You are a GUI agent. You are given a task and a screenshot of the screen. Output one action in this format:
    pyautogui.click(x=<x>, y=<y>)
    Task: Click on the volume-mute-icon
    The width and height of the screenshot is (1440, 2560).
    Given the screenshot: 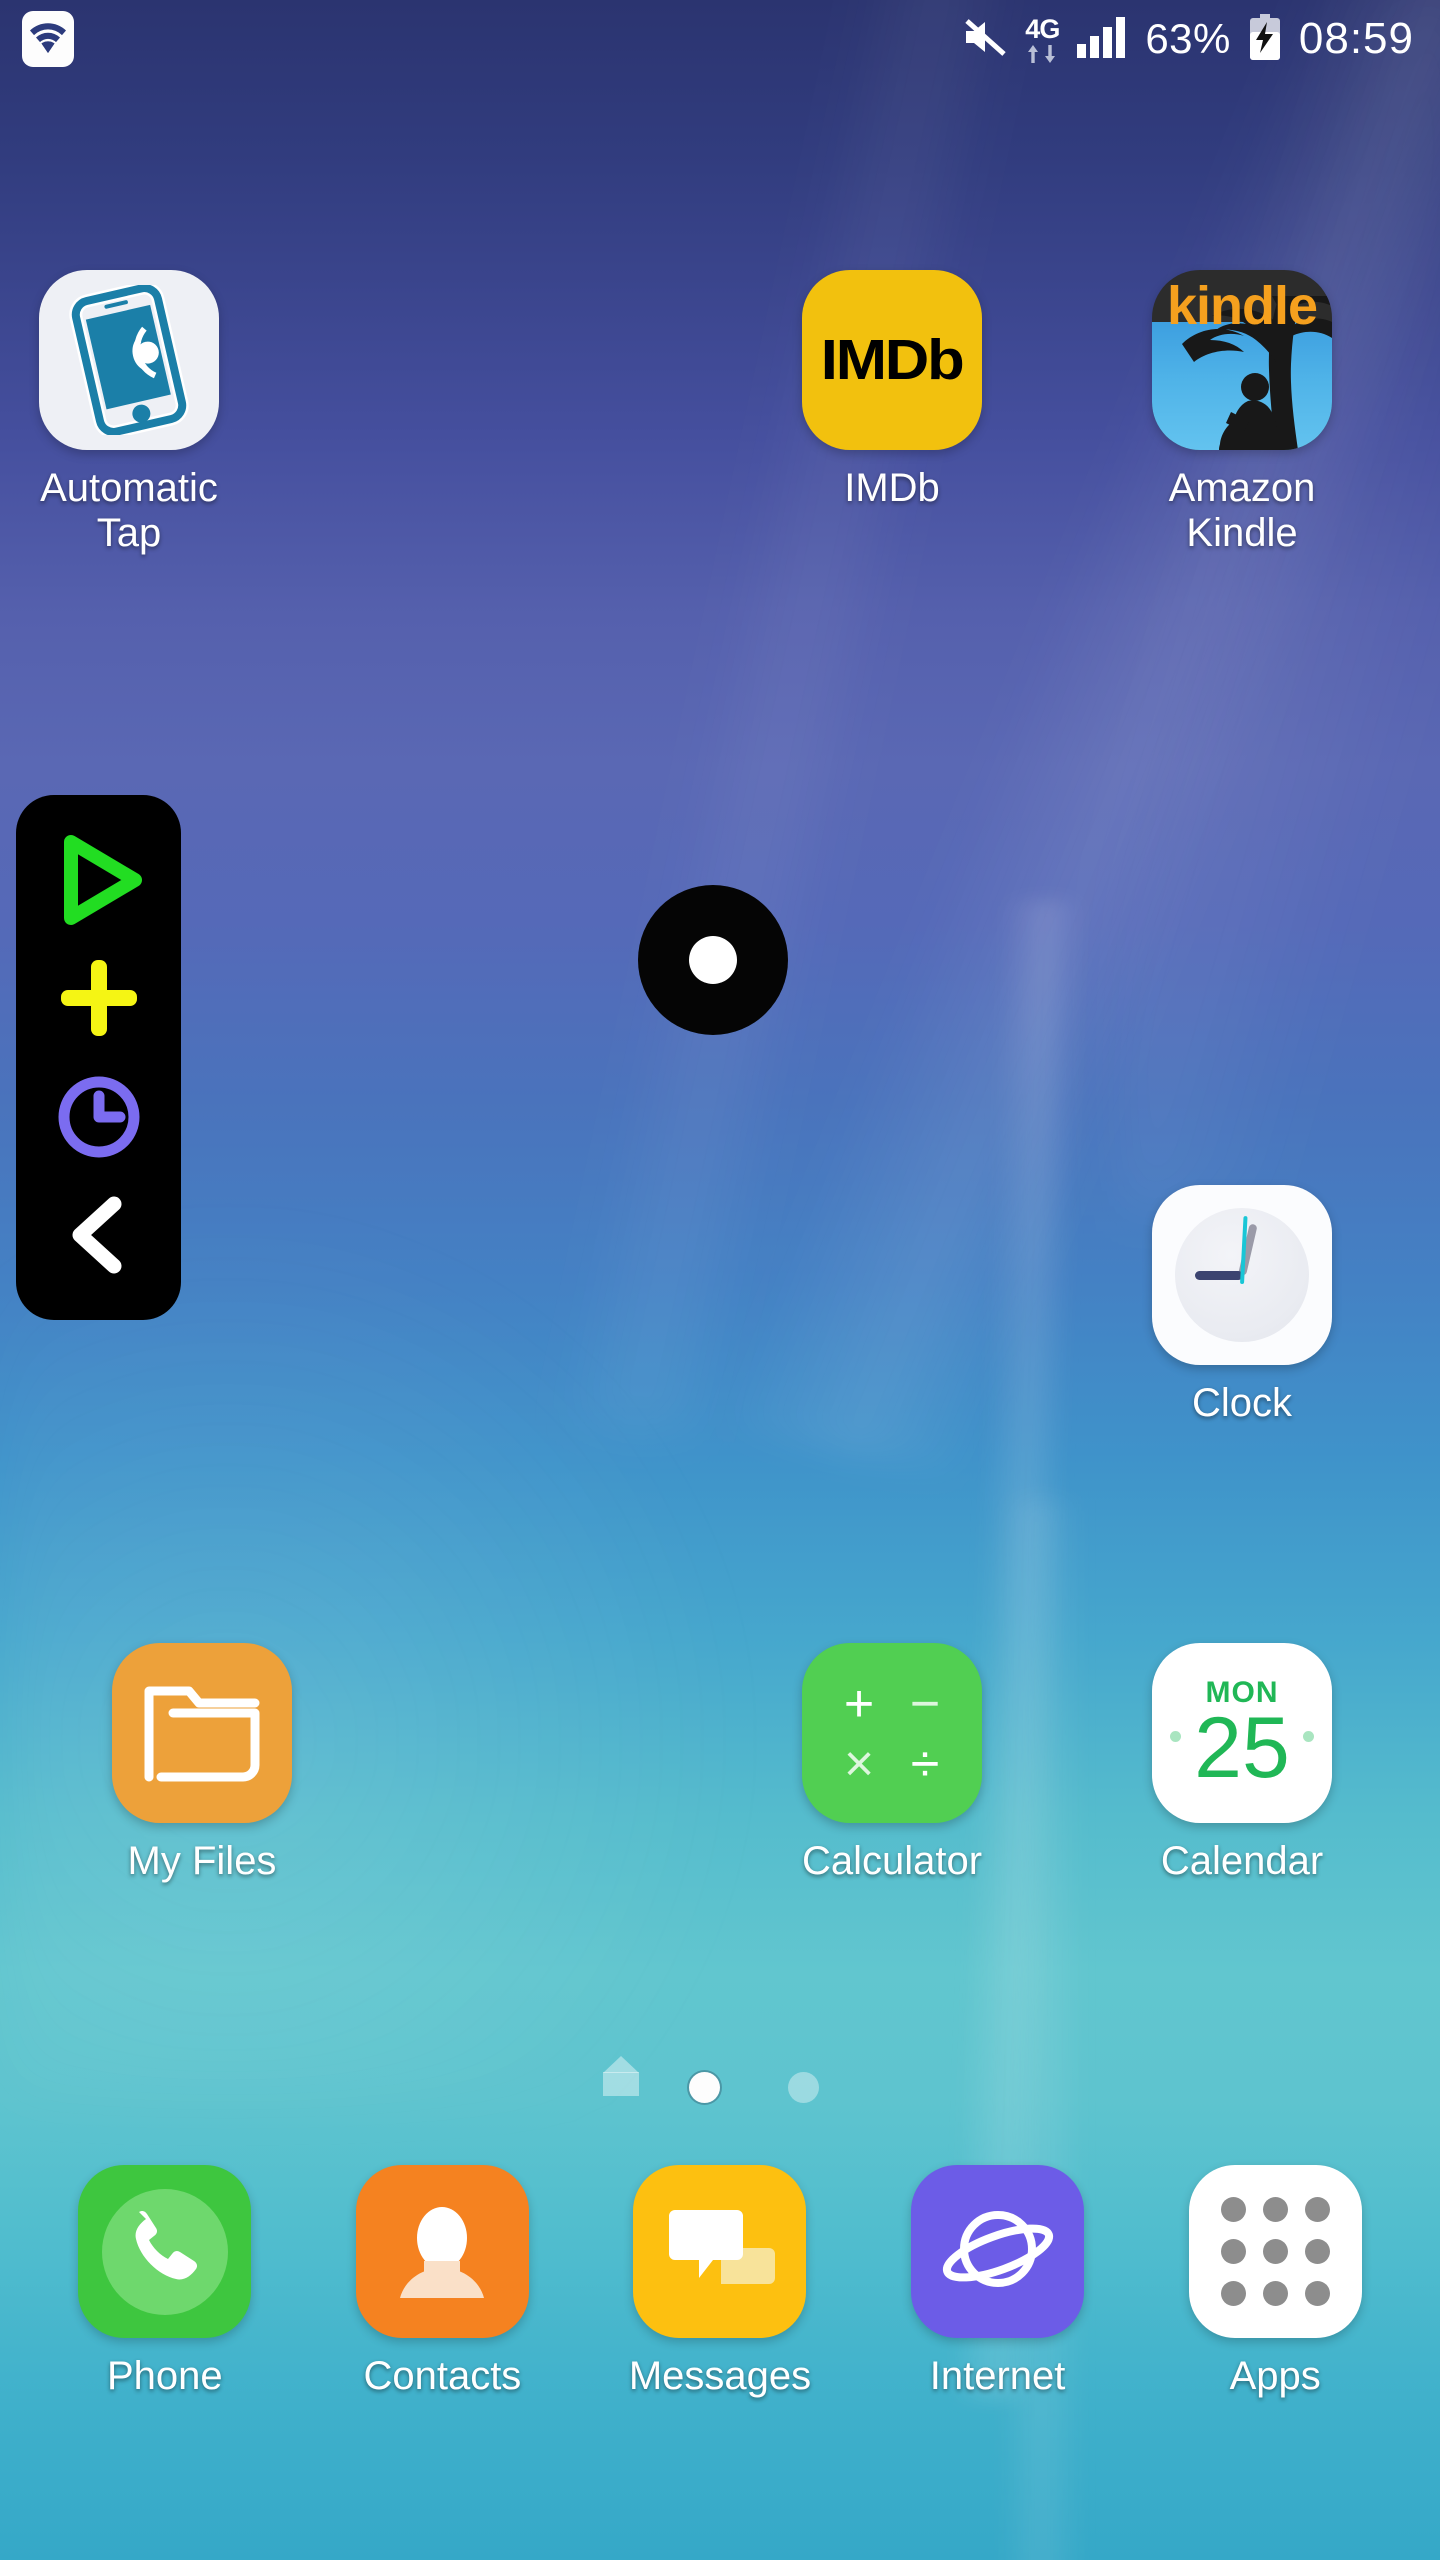 What is the action you would take?
    pyautogui.click(x=985, y=39)
    